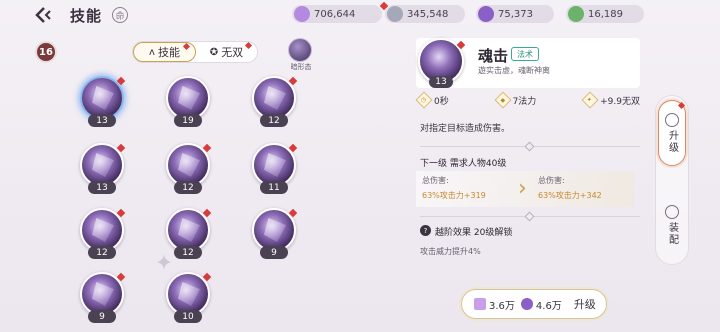  What do you see at coordinates (274, 187) in the screenshot?
I see `skill-level: 11` at bounding box center [274, 187].